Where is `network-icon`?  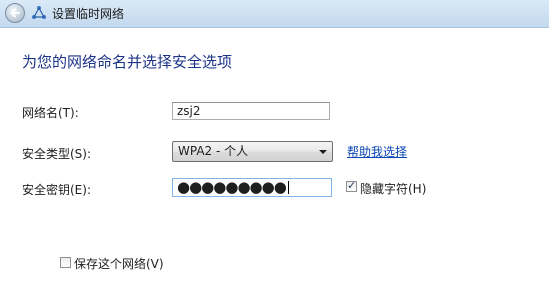
network-icon is located at coordinates (39, 12).